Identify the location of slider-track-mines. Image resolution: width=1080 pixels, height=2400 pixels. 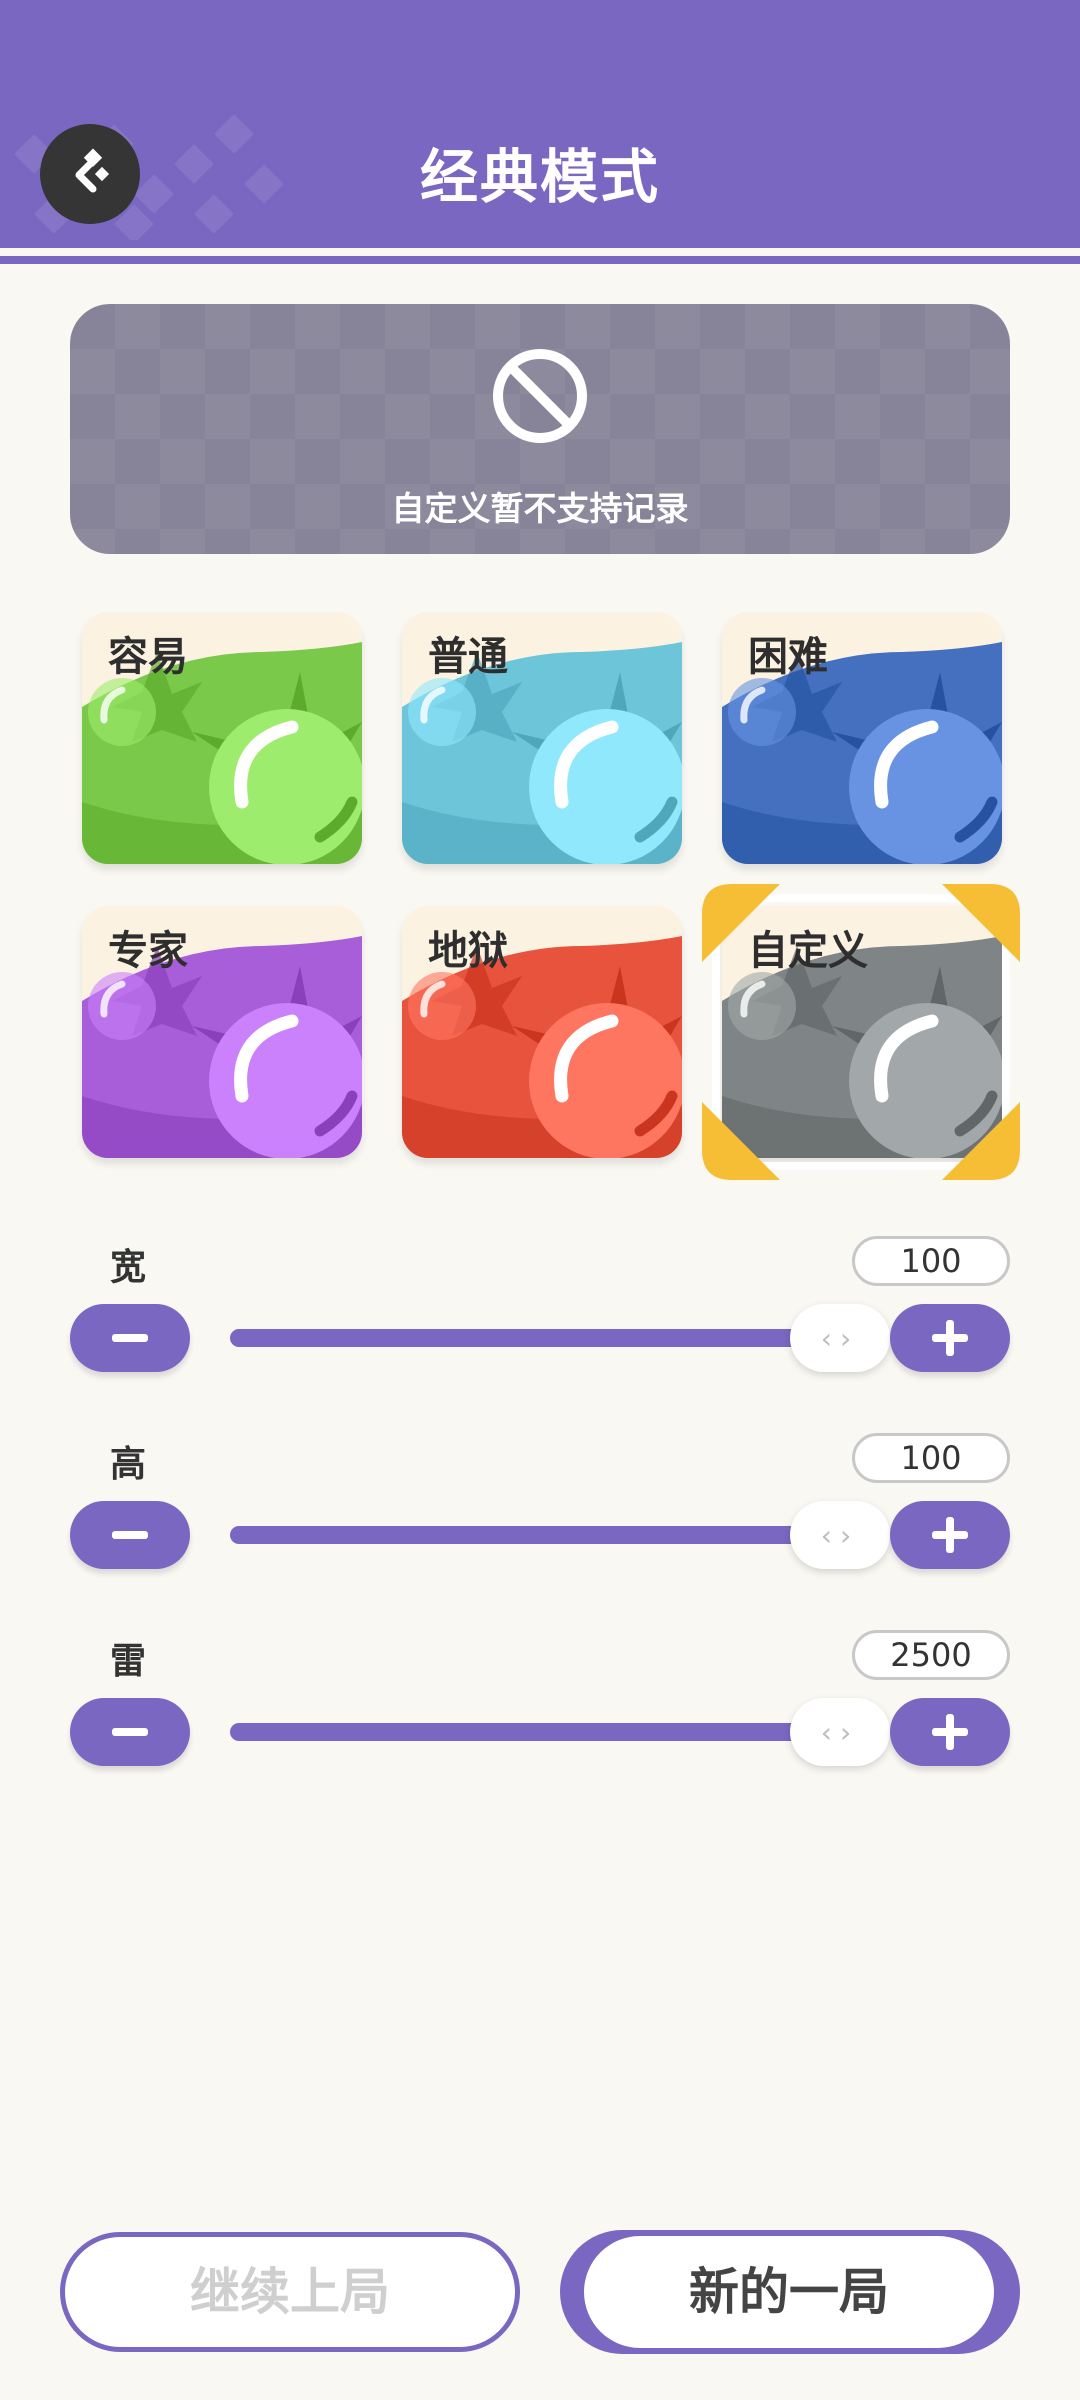
(530, 1732).